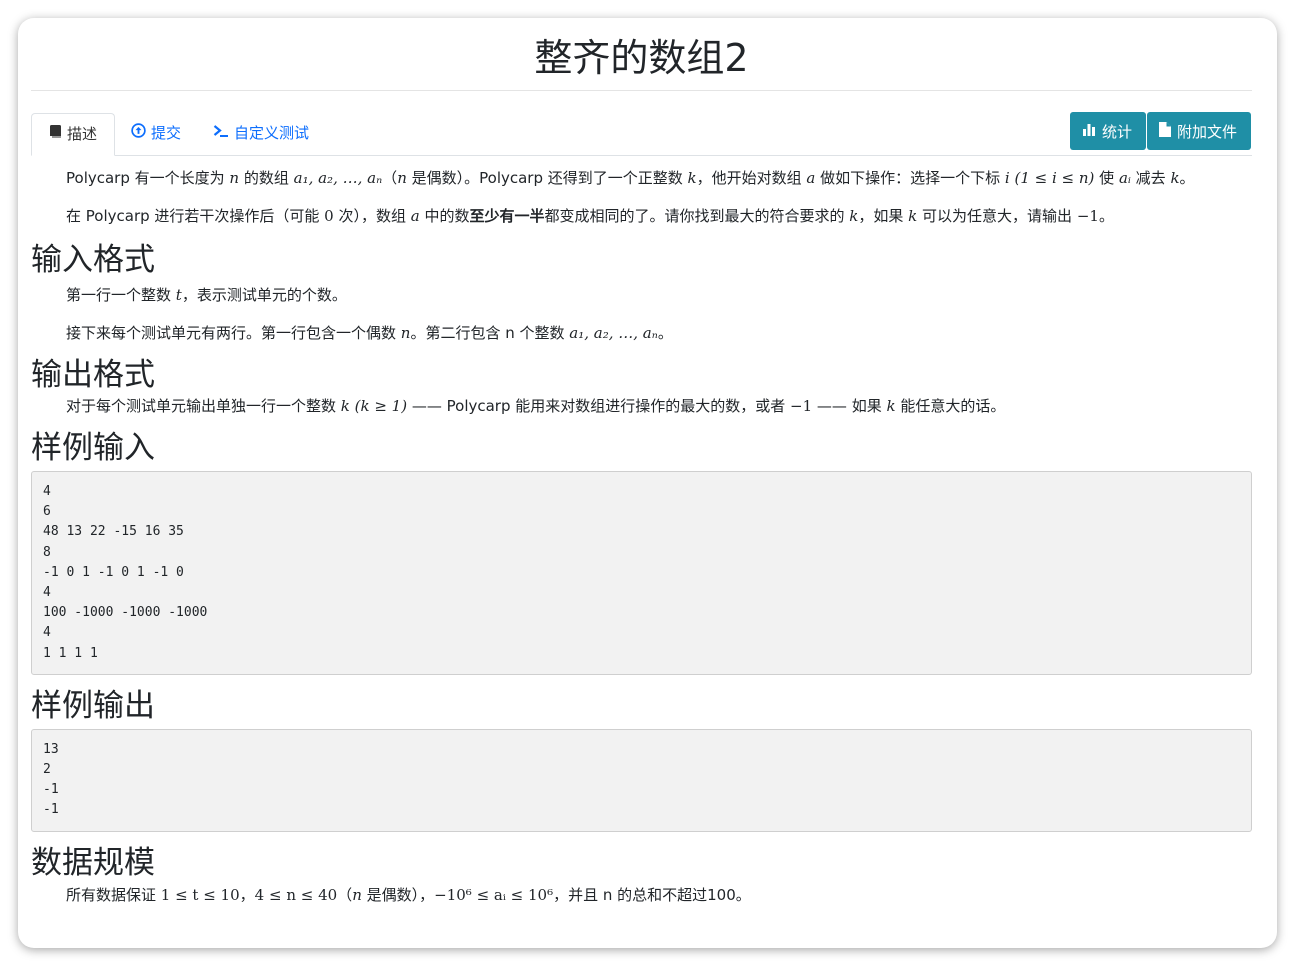  What do you see at coordinates (950, 406) in the screenshot?
I see `text: 能任意大的话。` at bounding box center [950, 406].